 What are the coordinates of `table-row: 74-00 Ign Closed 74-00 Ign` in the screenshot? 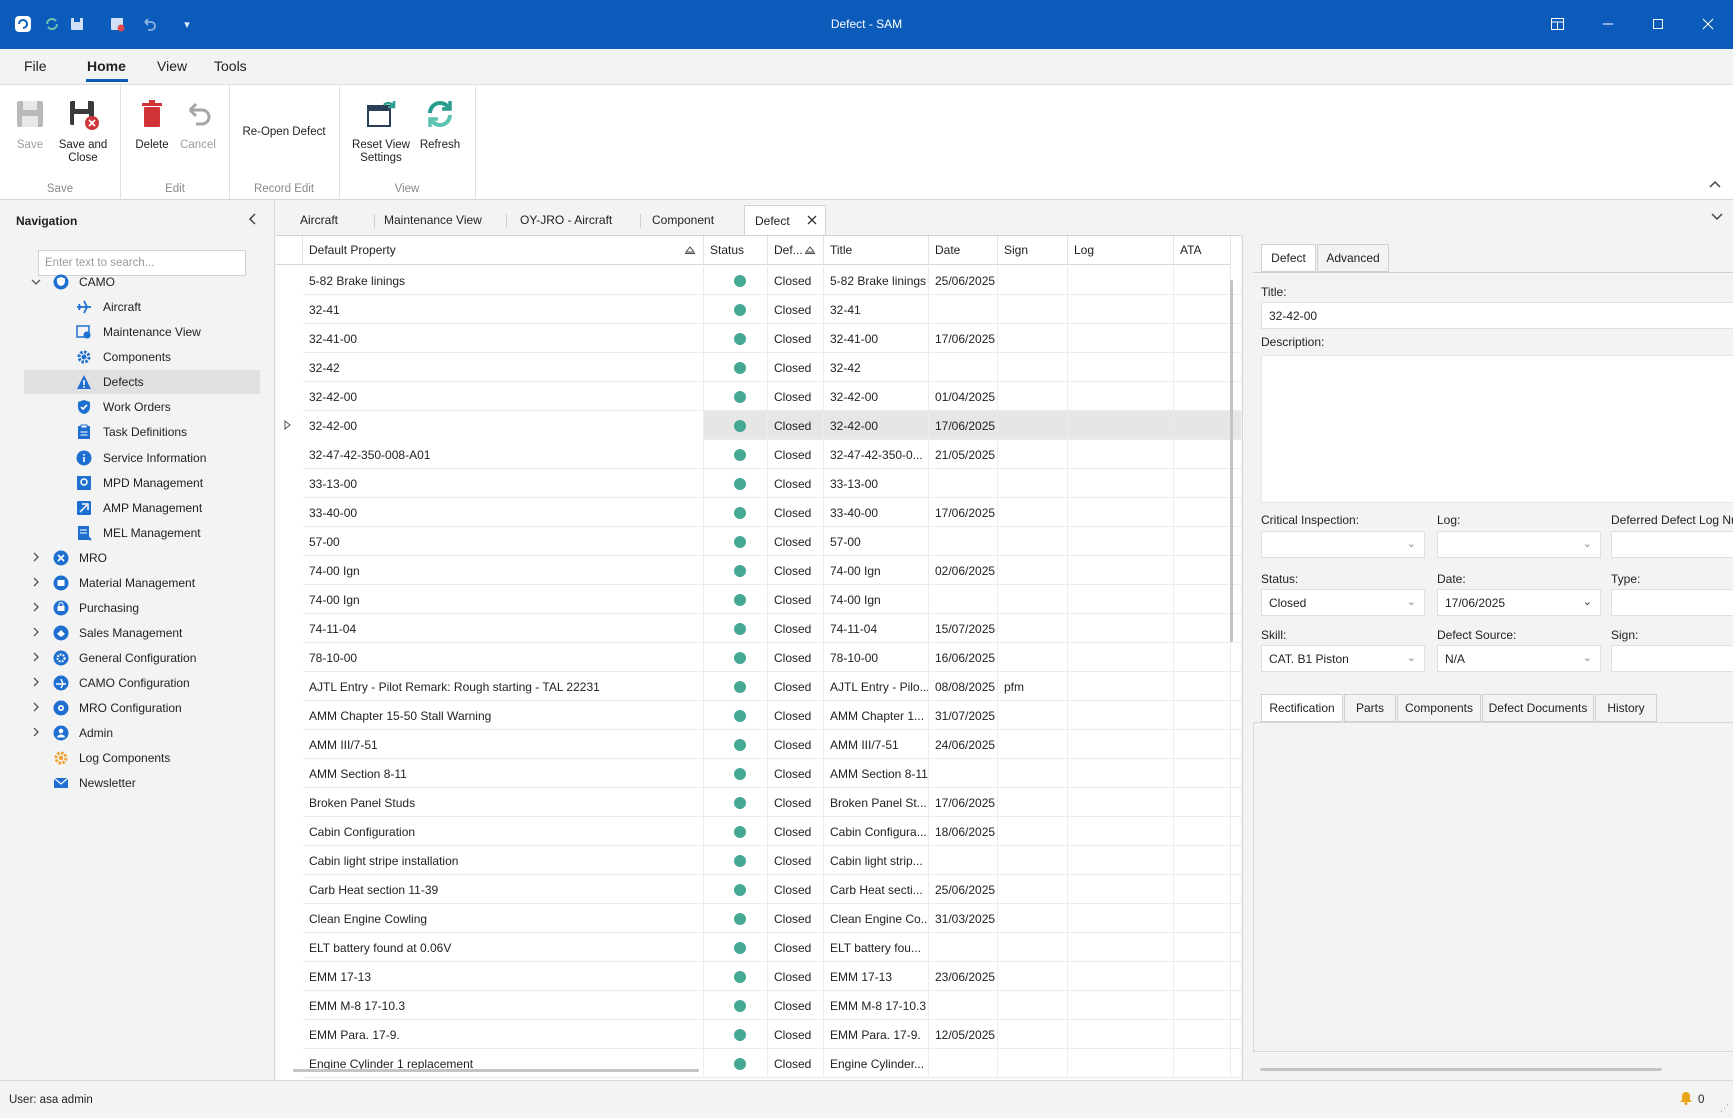 It's located at (772, 599).